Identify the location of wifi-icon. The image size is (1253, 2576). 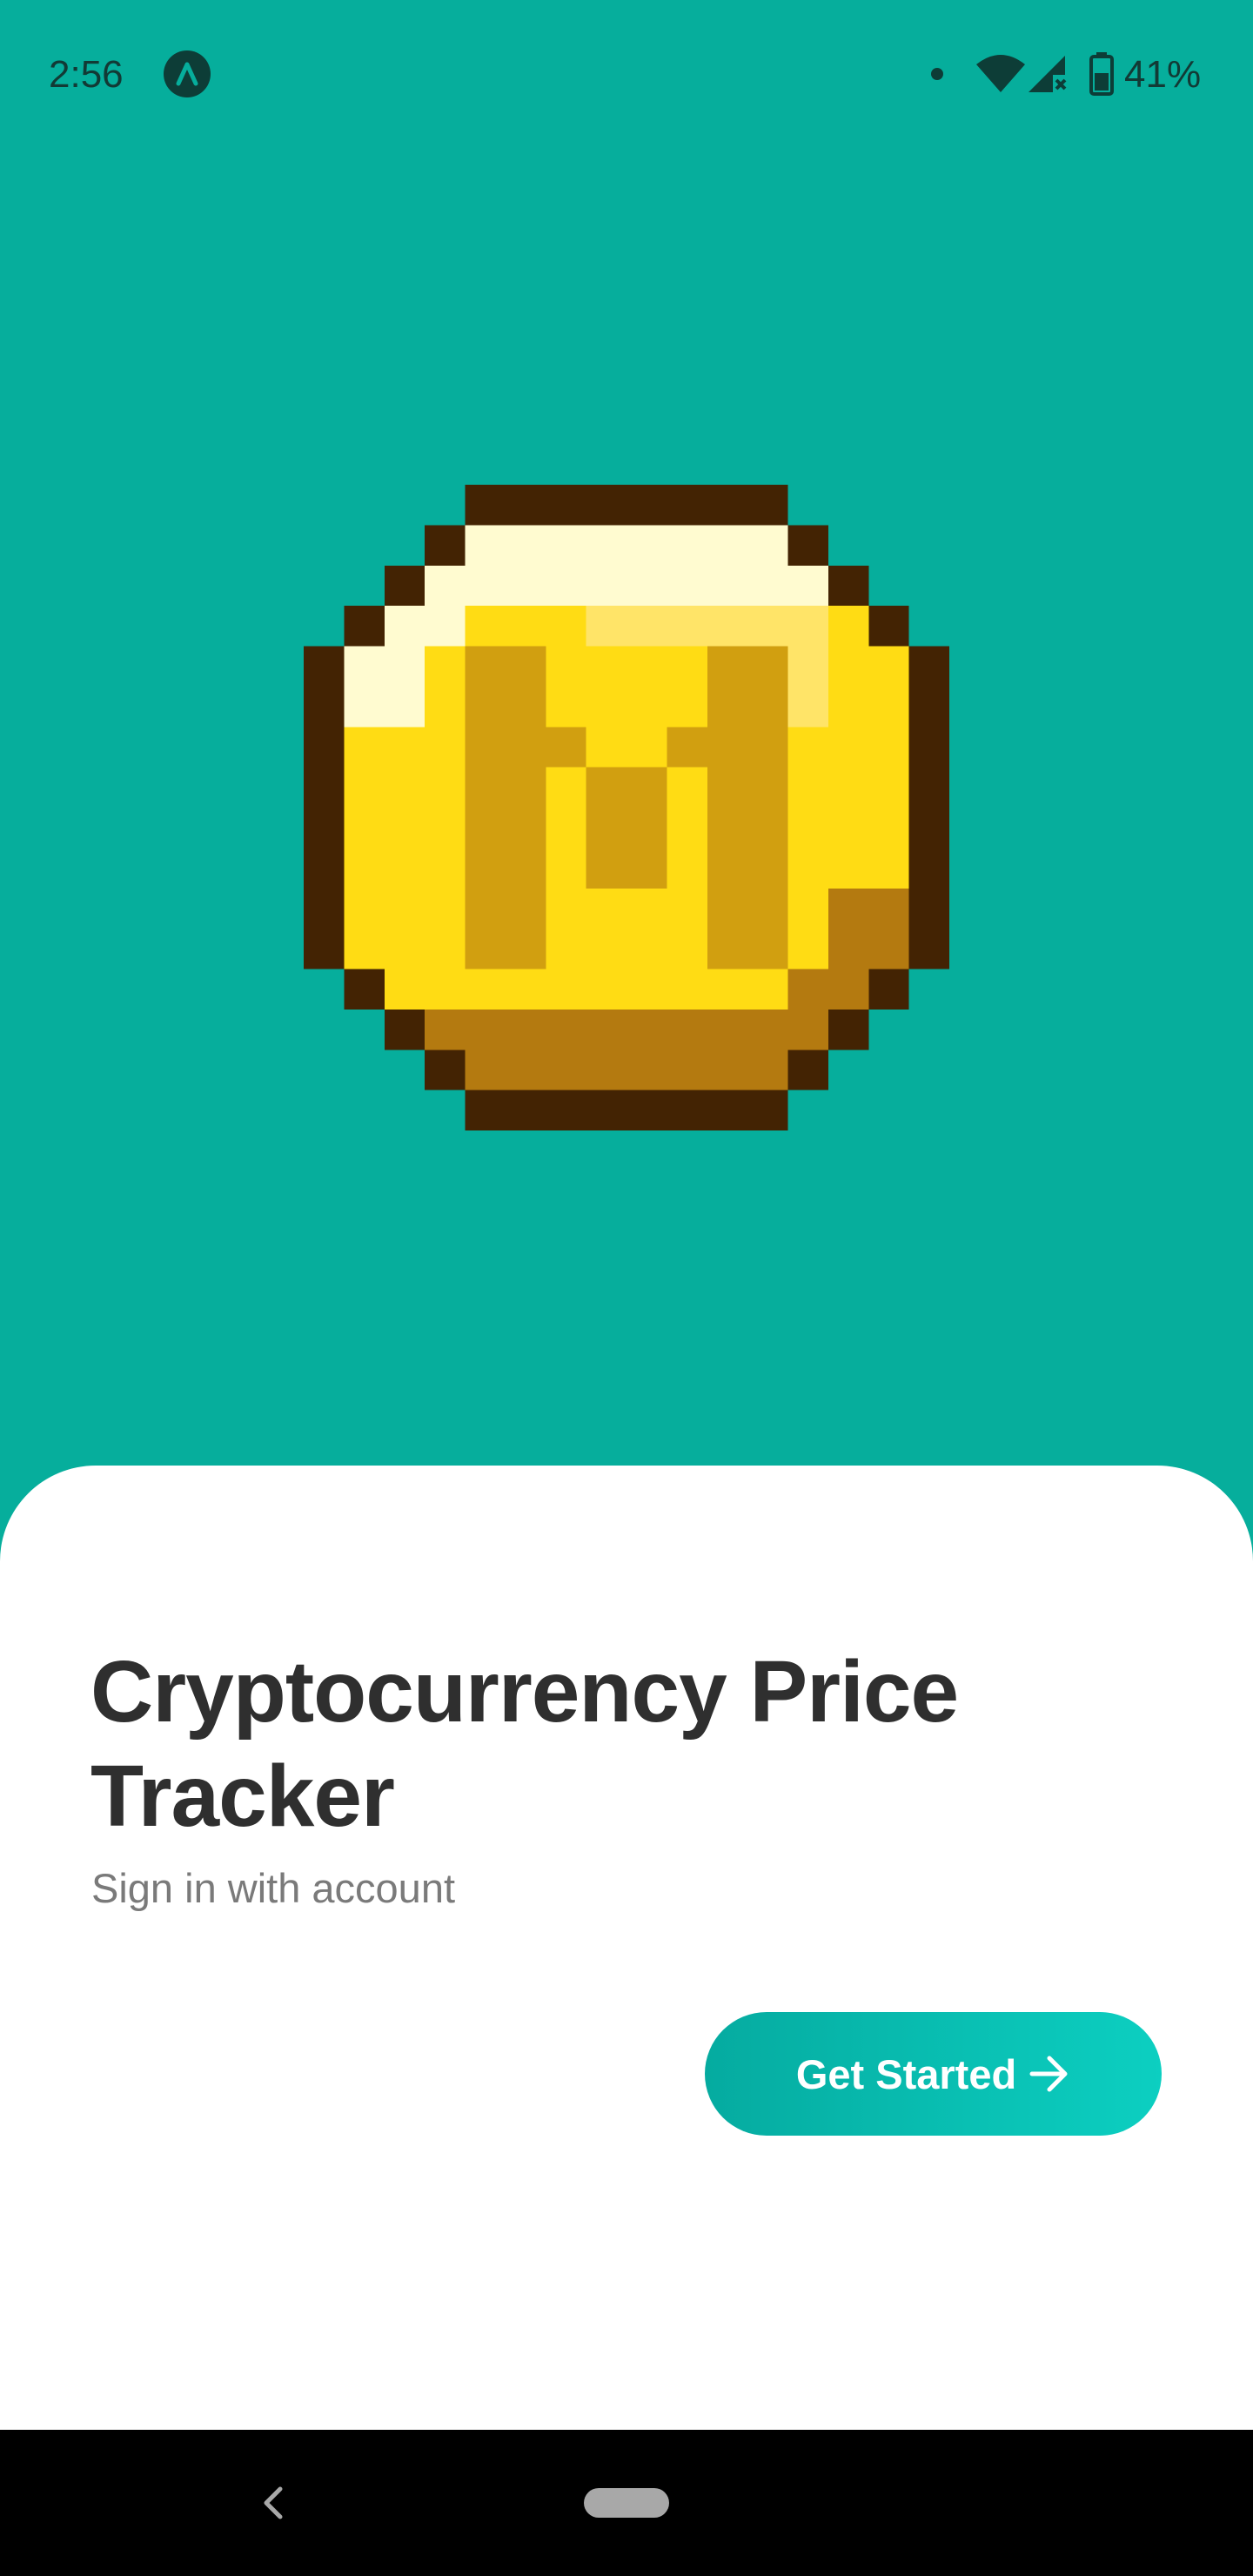
(1001, 76).